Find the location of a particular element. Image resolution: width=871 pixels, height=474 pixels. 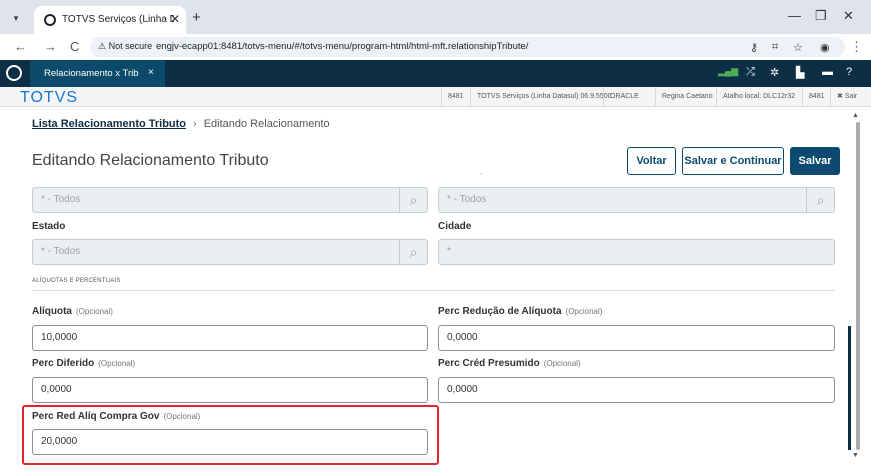

info-database: ORACLE is located at coordinates (624, 97).